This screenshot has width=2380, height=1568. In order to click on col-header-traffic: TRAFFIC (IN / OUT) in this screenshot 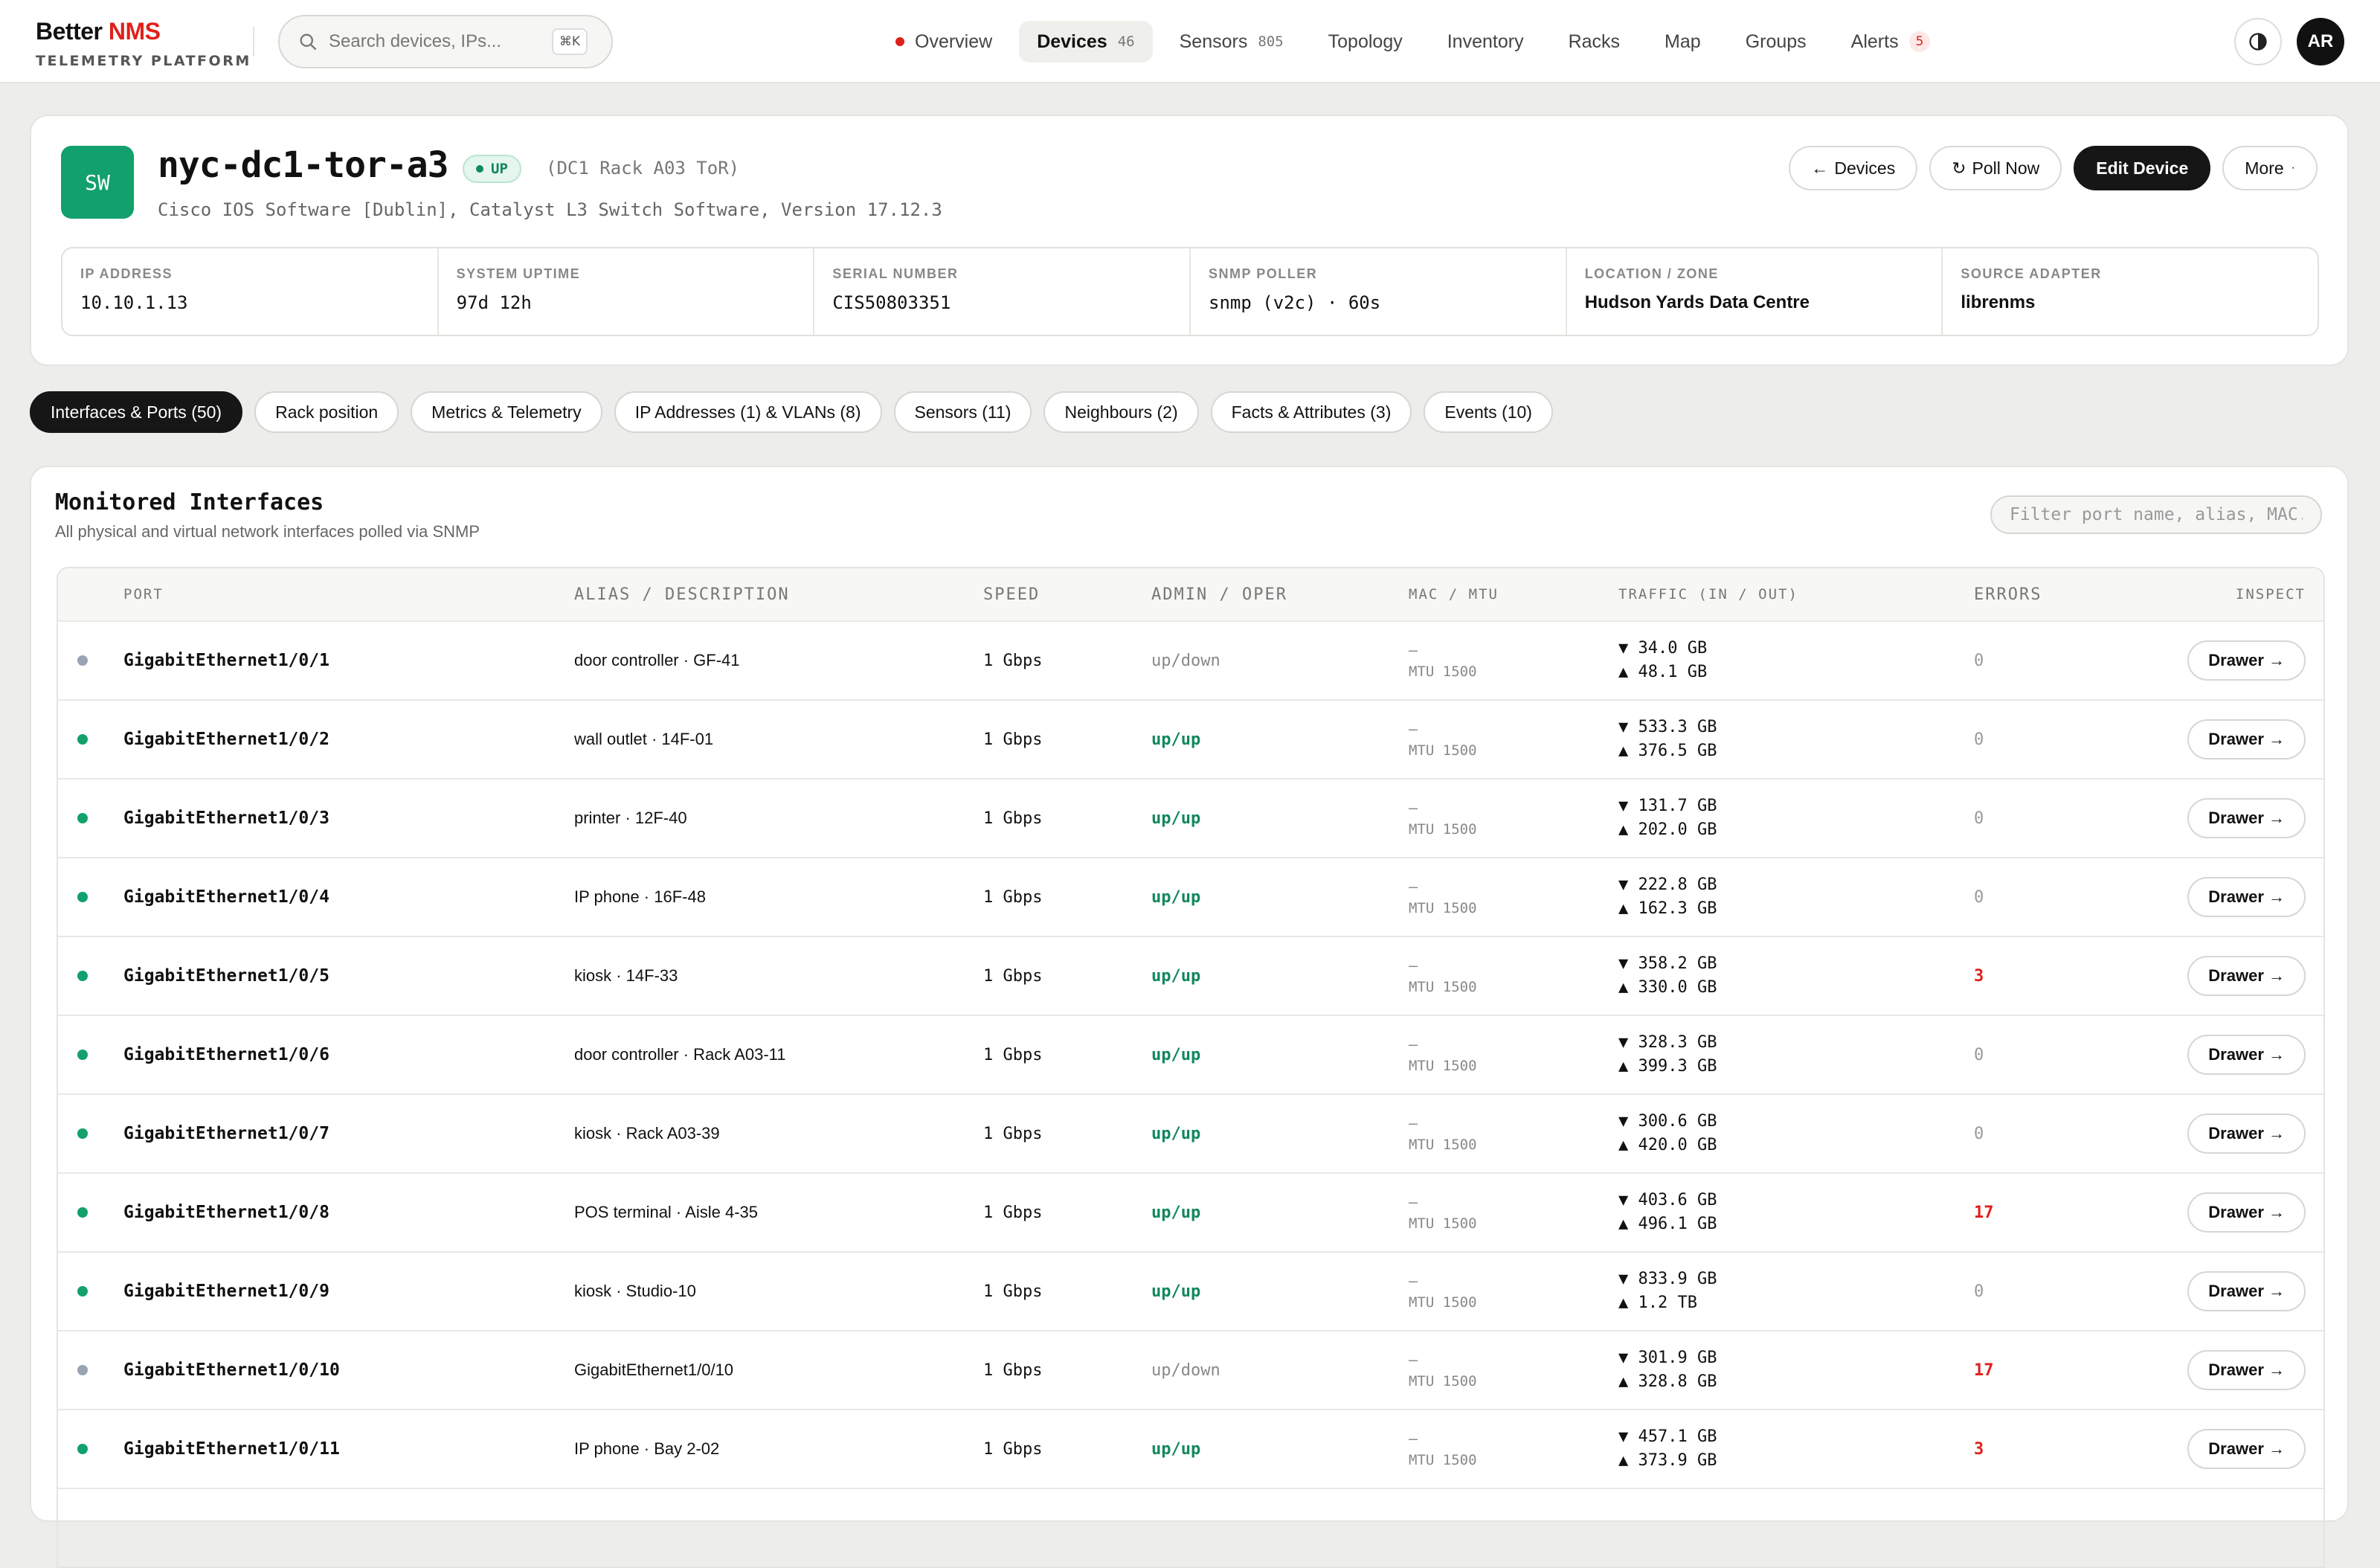, I will do `click(1708, 594)`.